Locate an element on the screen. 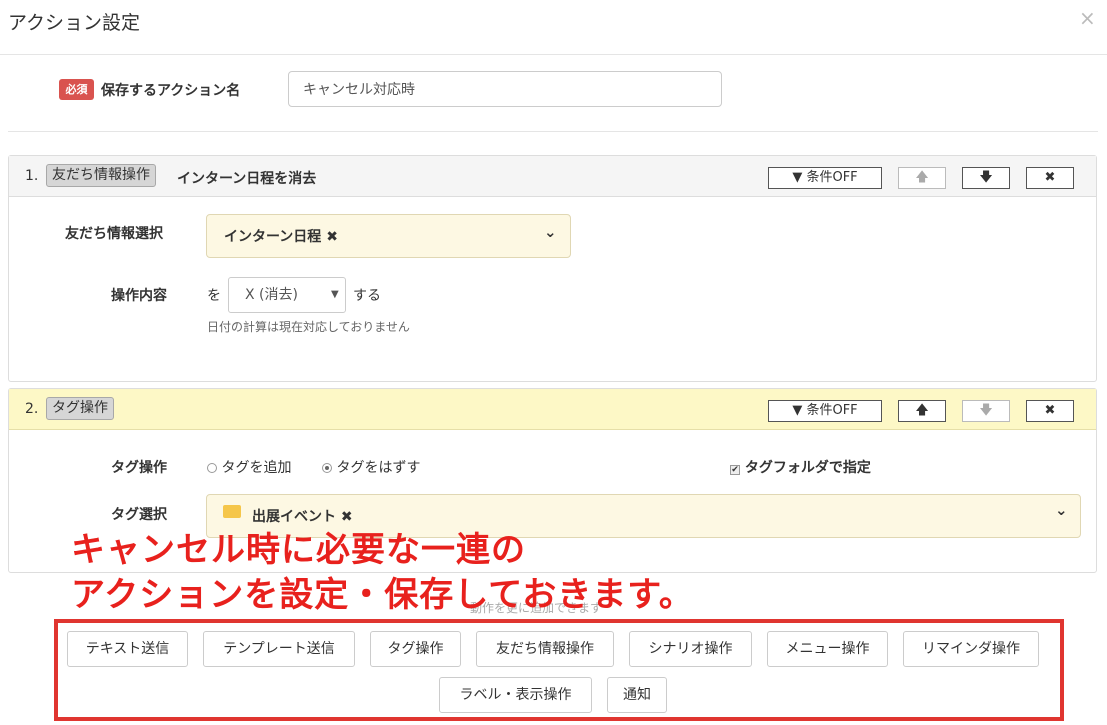 The height and width of the screenshot is (725, 1107). step-title: インターン日程を消去 is located at coordinates (247, 179).